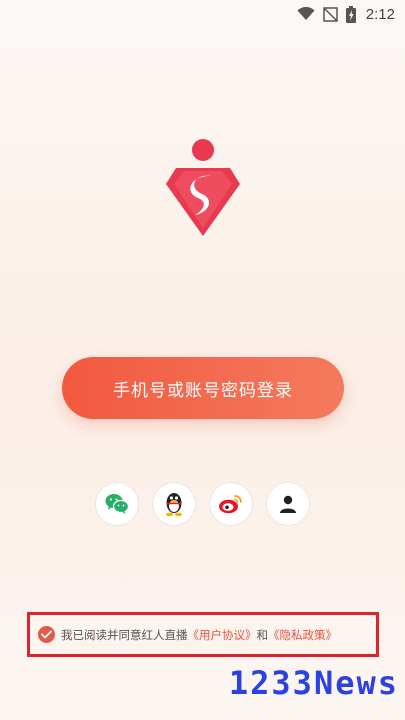 The width and height of the screenshot is (405, 720). I want to click on diamond-s-logo-icon, so click(203, 187).